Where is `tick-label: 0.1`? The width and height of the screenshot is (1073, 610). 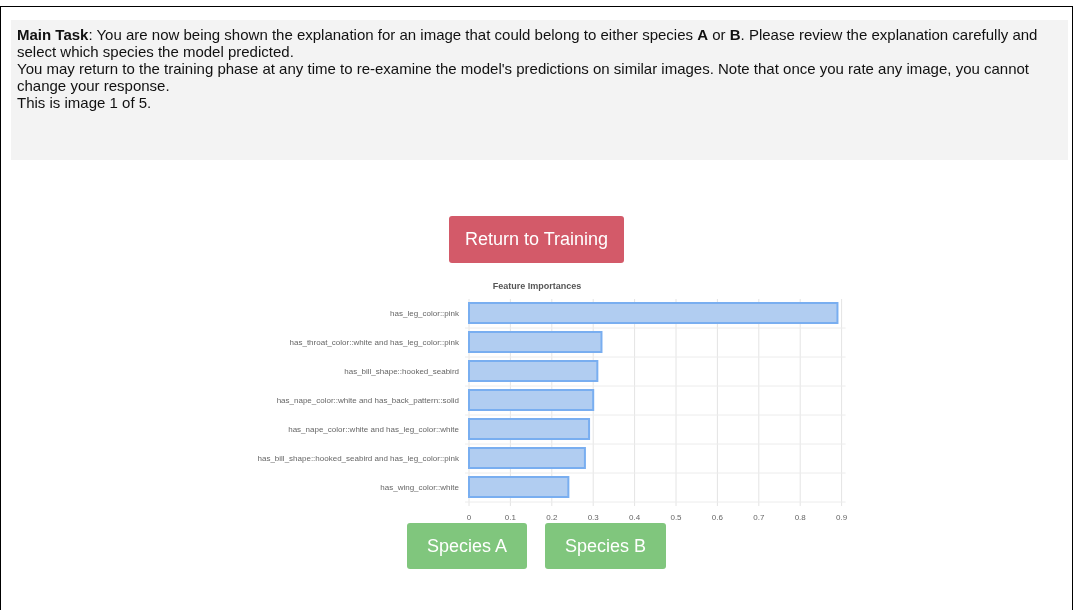
tick-label: 0.1 is located at coordinates (510, 517).